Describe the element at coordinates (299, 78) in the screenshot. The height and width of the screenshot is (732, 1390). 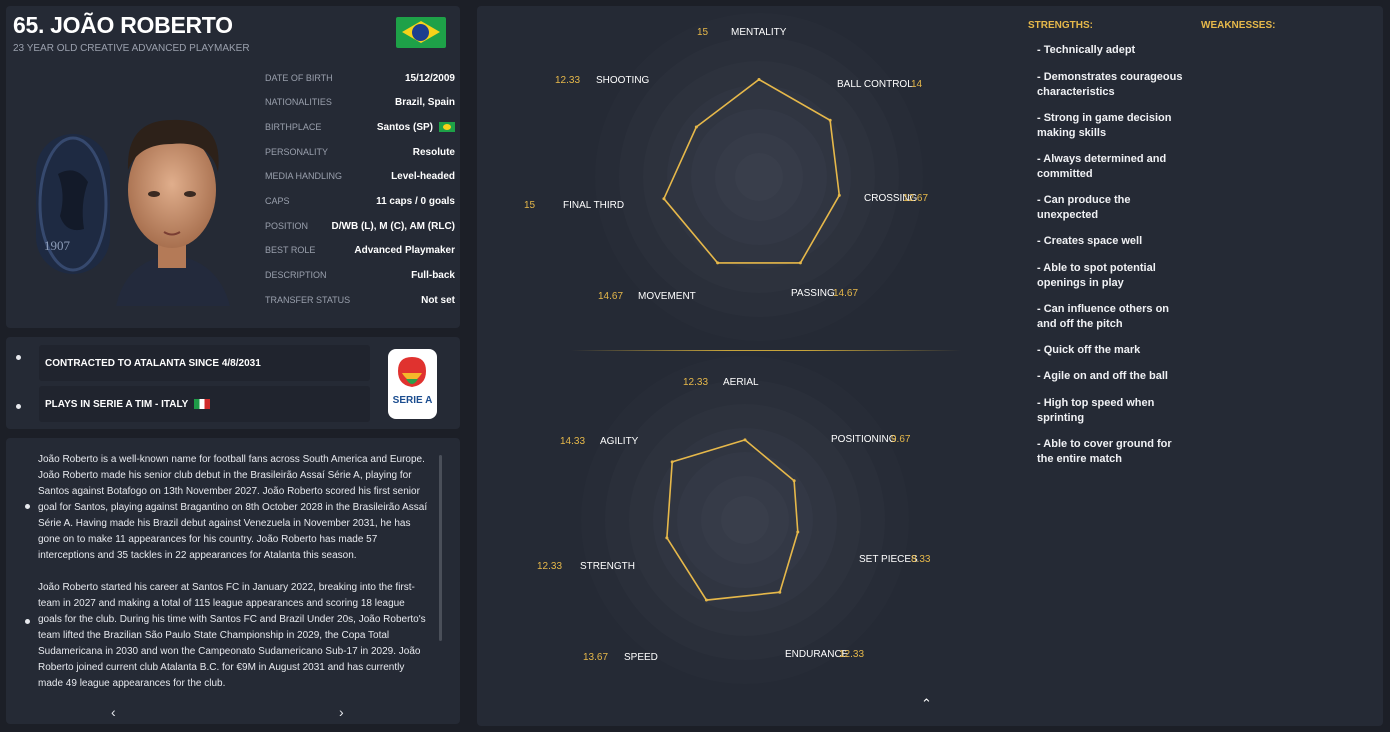
I see `info-label: DATE OF BIRTH` at that location.